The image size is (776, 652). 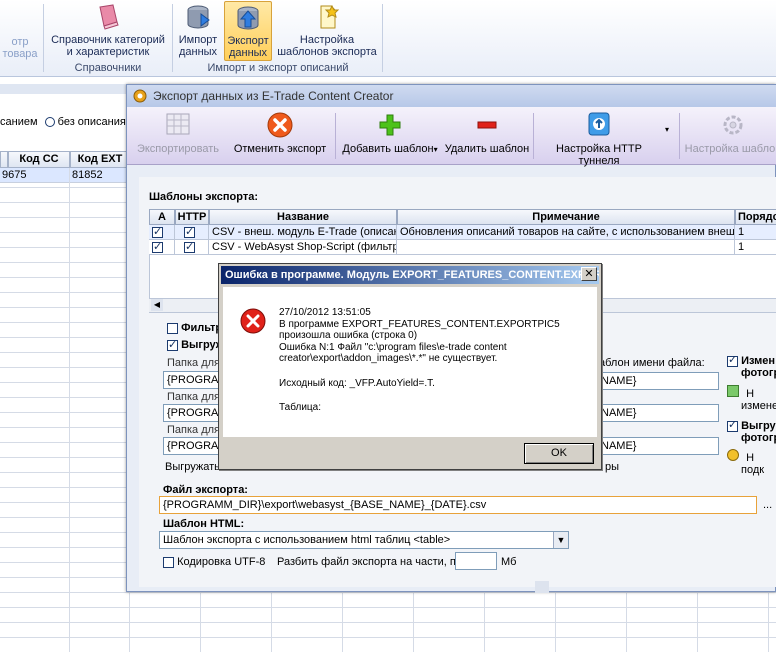 What do you see at coordinates (755, 247) in the screenshot?
I see `tpl-row2-order: 1` at bounding box center [755, 247].